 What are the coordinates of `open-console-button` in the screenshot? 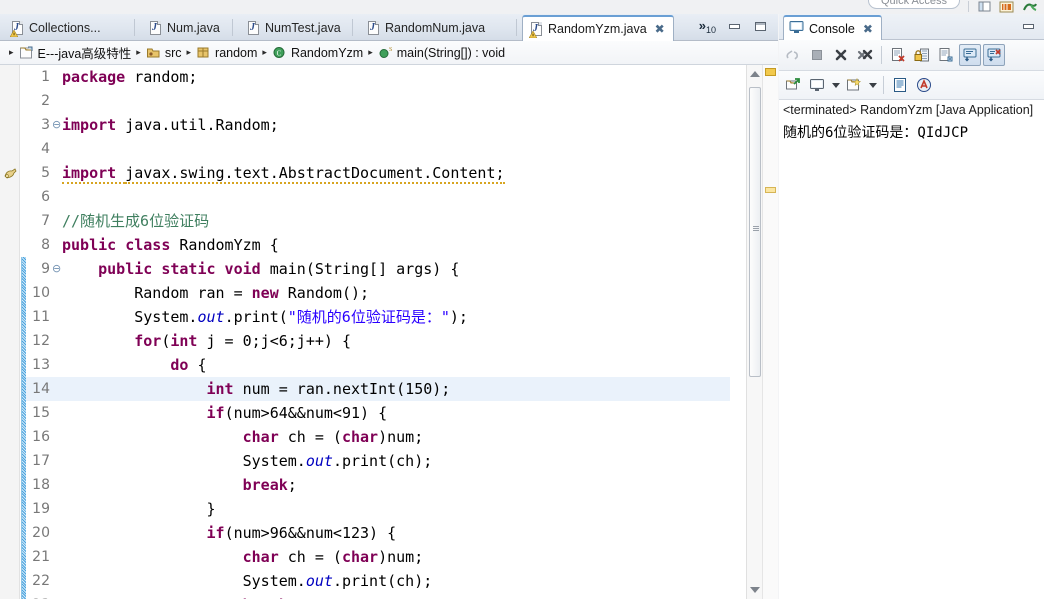 It's located at (793, 85).